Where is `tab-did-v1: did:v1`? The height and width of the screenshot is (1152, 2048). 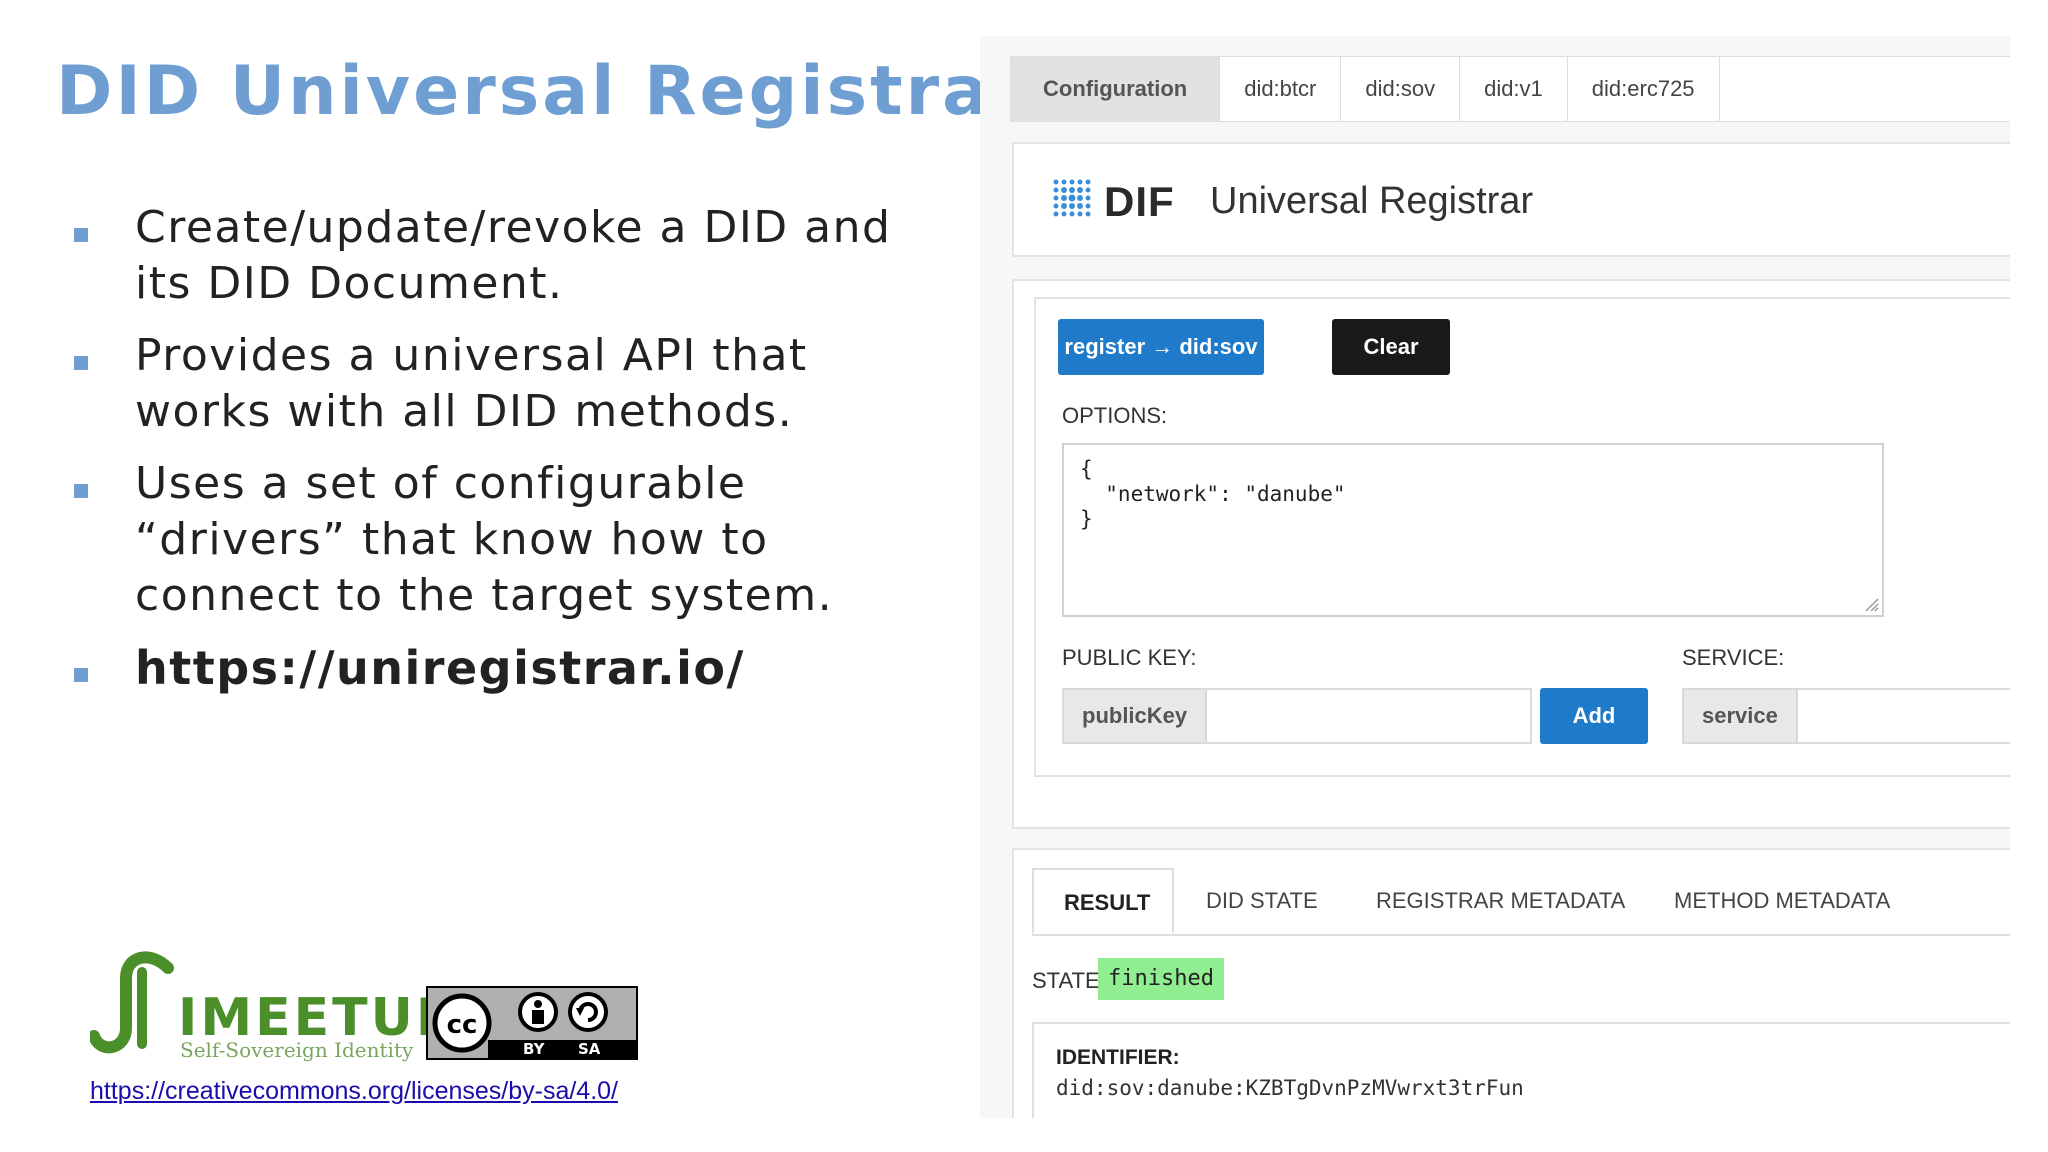
tab-did-v1: did:v1 is located at coordinates (1514, 89).